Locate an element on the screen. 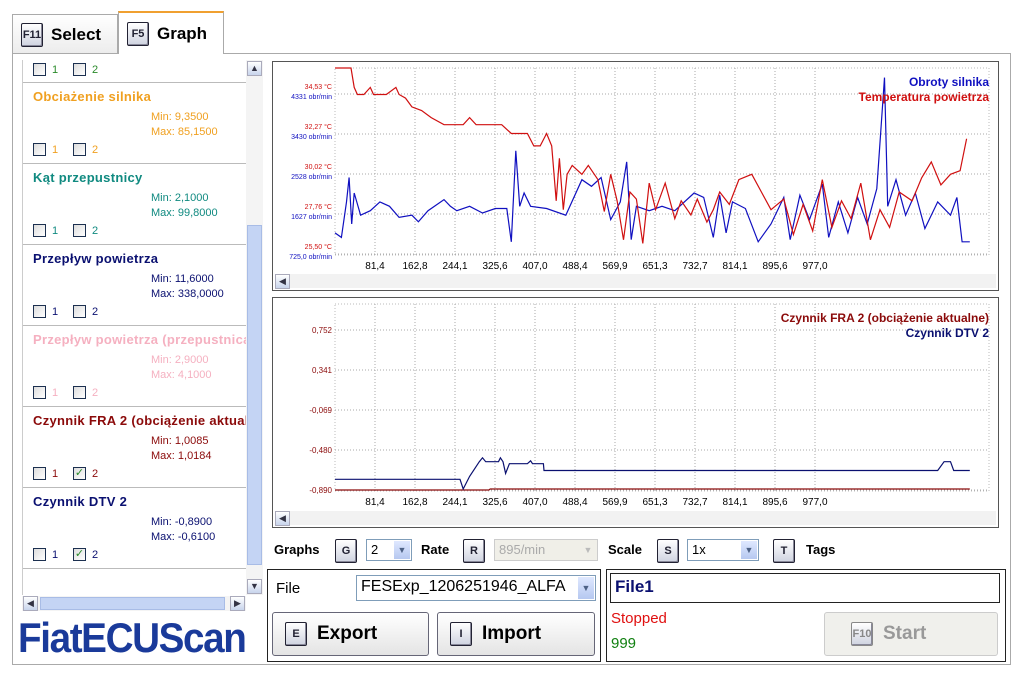 This screenshot has width=1024, height=680. session-name-field: File1 is located at coordinates (805, 588).